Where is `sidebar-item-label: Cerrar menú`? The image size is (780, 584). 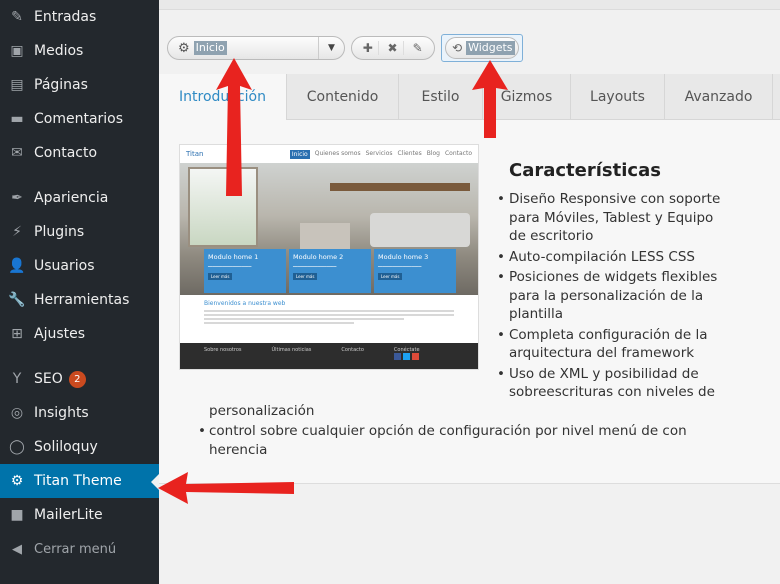 sidebar-item-label: Cerrar menú is located at coordinates (75, 549).